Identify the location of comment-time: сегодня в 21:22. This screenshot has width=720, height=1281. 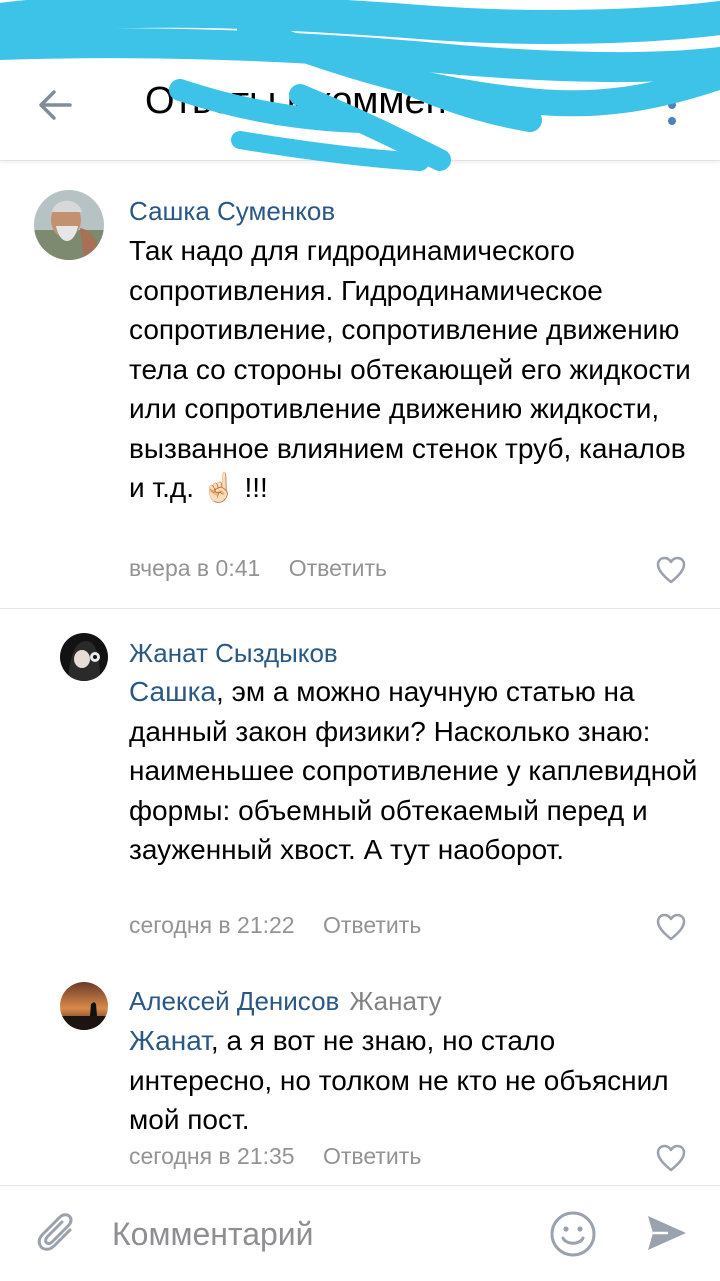
(212, 925).